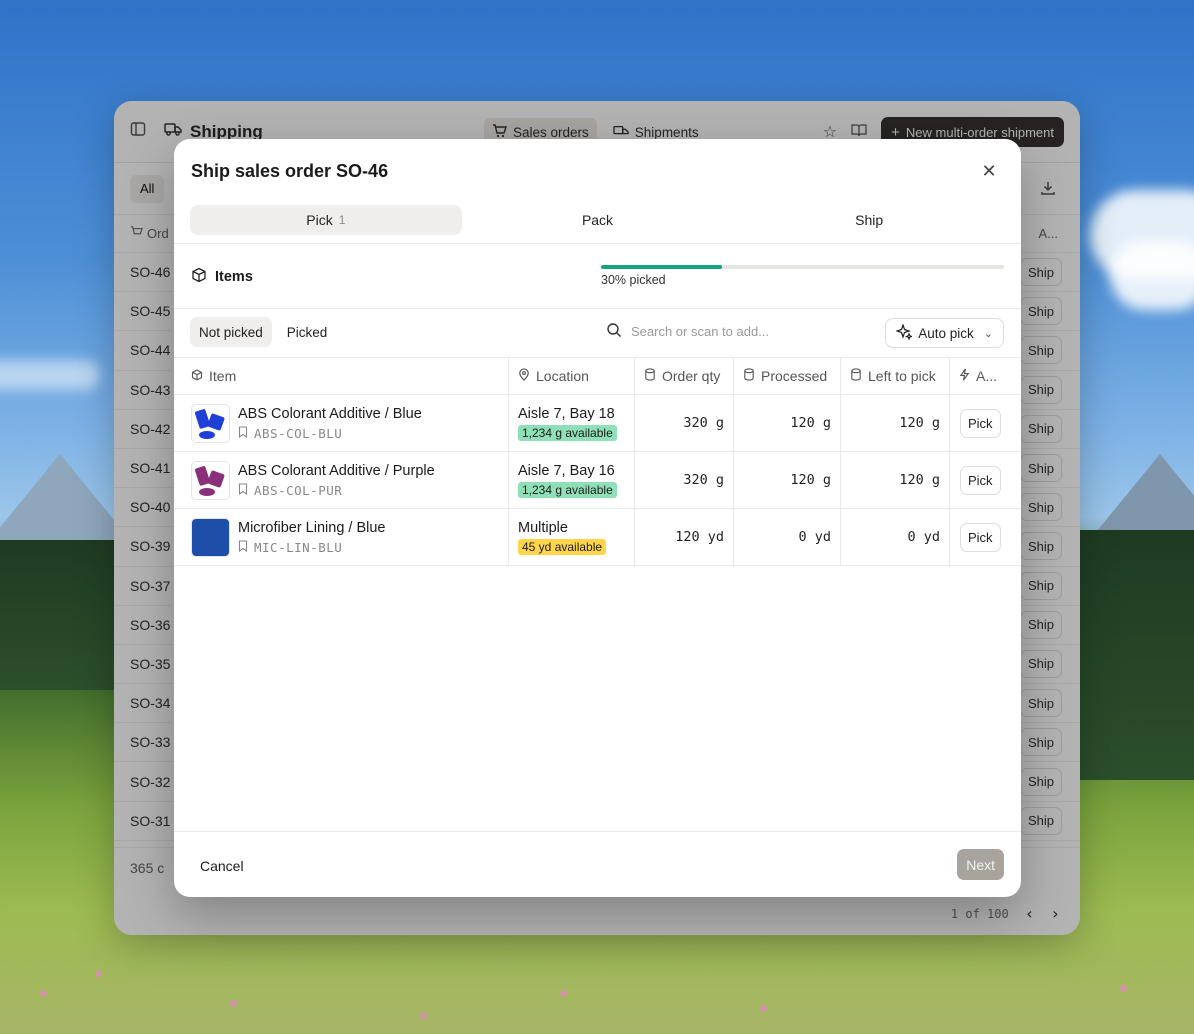 The image size is (1194, 1034). Describe the element at coordinates (989, 171) in the screenshot. I see `close-icon: ✕` at that location.